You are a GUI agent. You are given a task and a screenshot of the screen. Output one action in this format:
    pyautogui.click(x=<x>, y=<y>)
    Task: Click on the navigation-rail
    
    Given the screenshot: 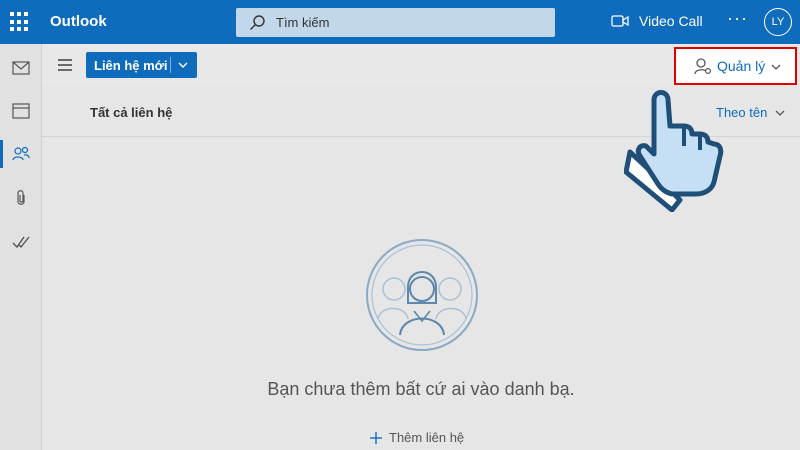 What is the action you would take?
    pyautogui.click(x=21, y=247)
    